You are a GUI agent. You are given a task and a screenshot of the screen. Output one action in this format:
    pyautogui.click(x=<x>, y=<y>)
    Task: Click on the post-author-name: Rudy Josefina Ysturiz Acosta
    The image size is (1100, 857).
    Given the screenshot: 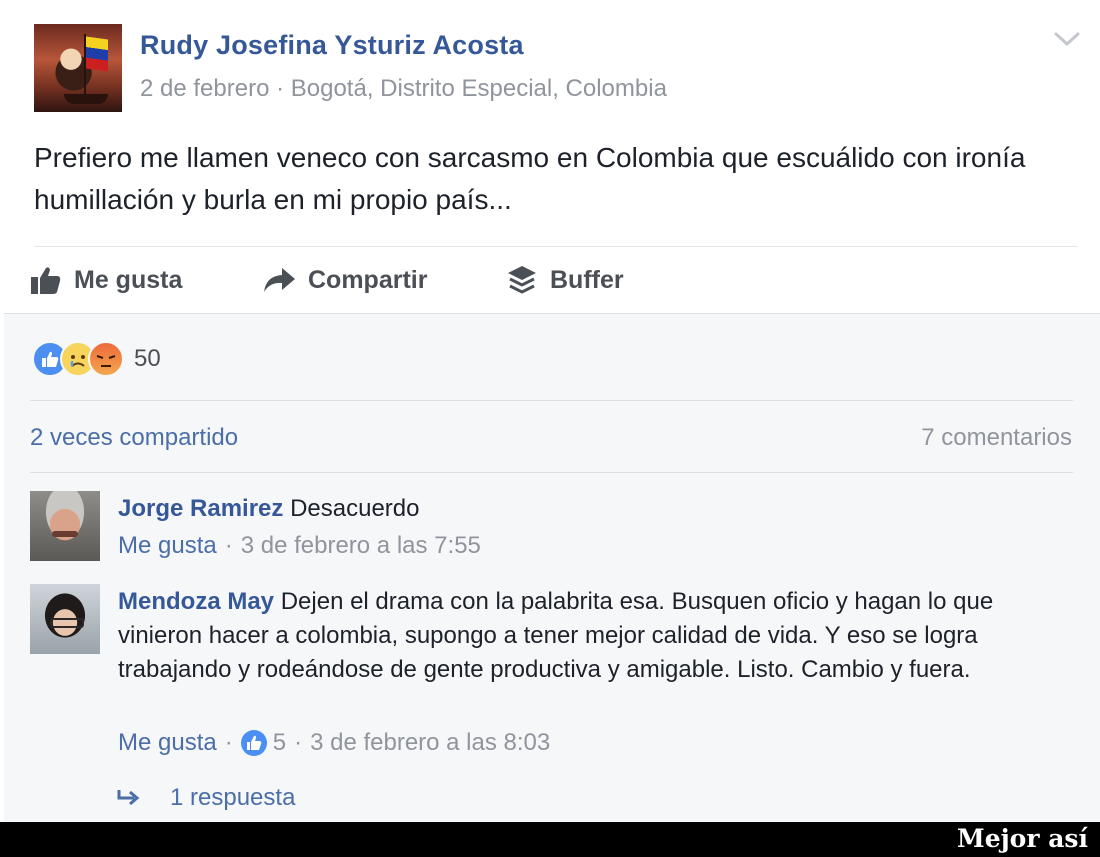 What is the action you would take?
    pyautogui.click(x=332, y=45)
    